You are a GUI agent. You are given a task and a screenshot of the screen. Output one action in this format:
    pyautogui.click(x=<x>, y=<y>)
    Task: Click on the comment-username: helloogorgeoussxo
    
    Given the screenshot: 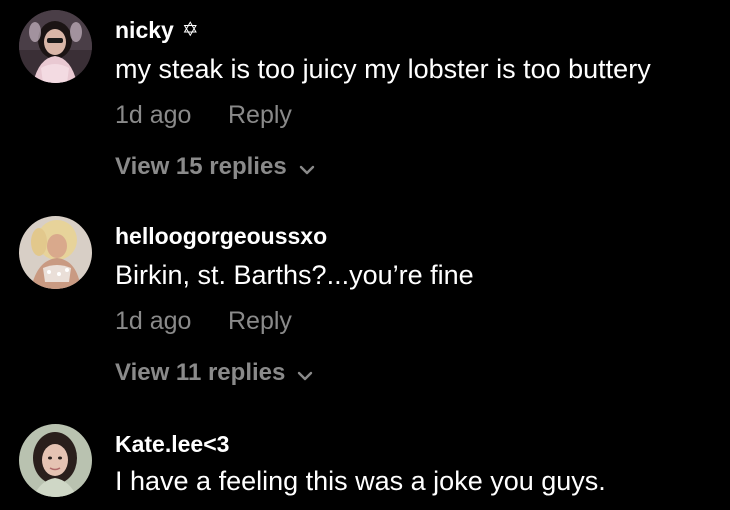 What is the action you would take?
    pyautogui.click(x=221, y=236)
    